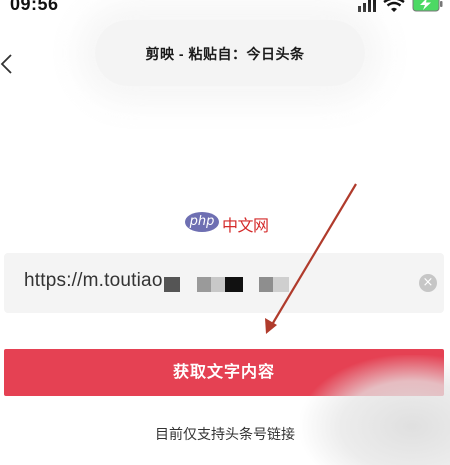  I want to click on url-input: https://m.toutiao., so click(224, 283).